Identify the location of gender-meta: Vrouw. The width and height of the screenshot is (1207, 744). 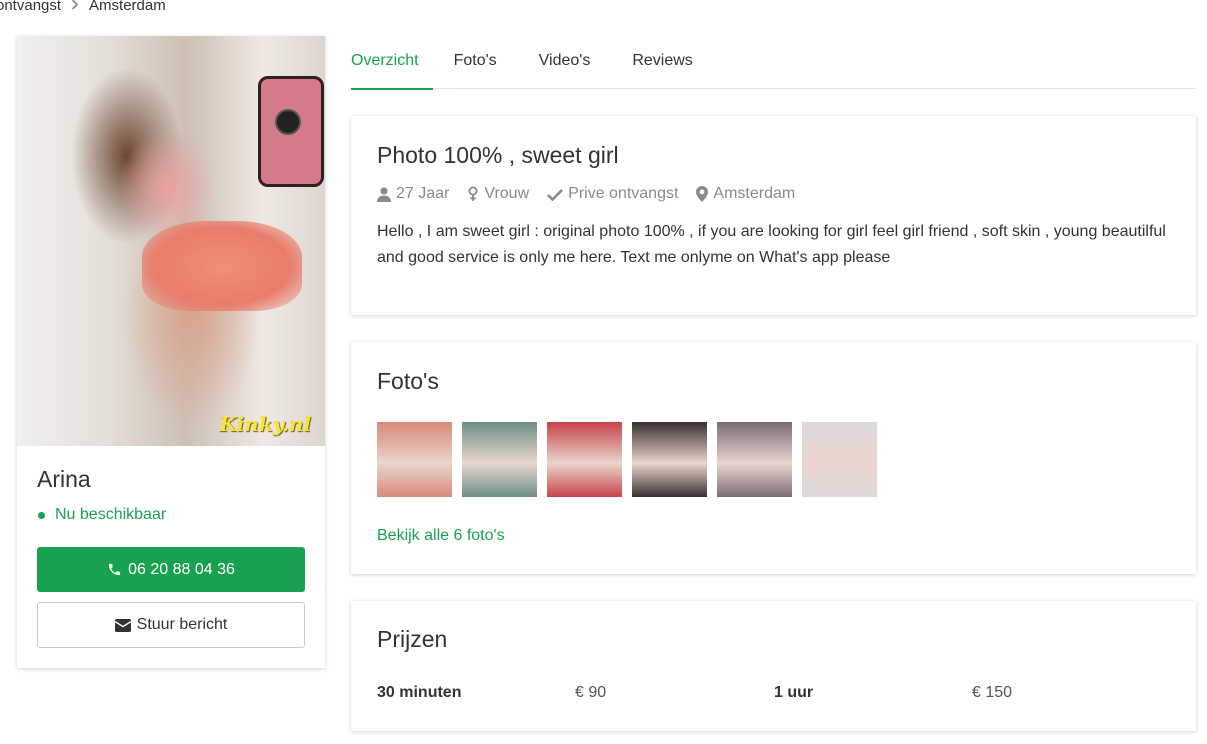
(498, 194).